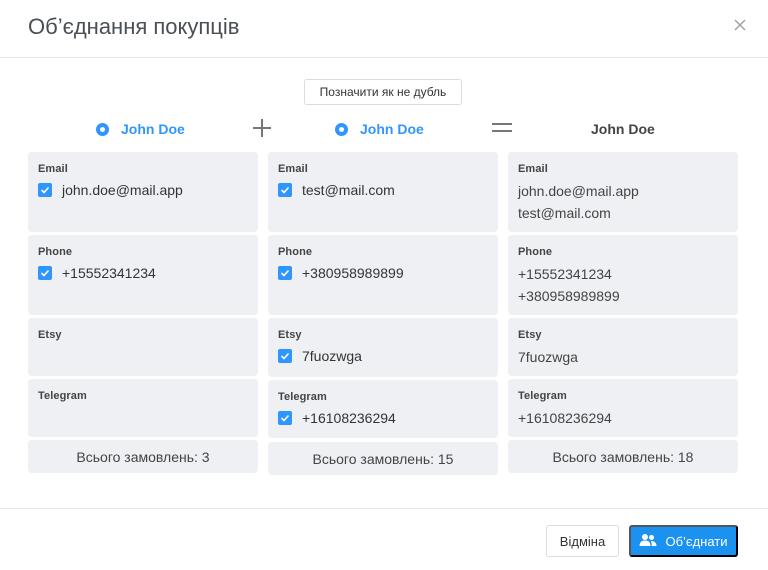  What do you see at coordinates (383, 458) in the screenshot?
I see `customer-2-total-orders: Всього замовлень: 15` at bounding box center [383, 458].